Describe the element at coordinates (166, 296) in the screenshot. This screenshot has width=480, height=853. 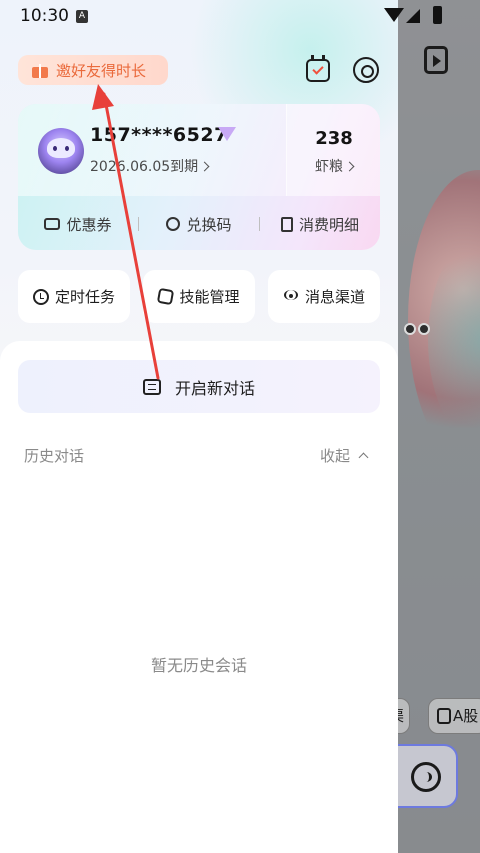
I see `puzzle-icon` at that location.